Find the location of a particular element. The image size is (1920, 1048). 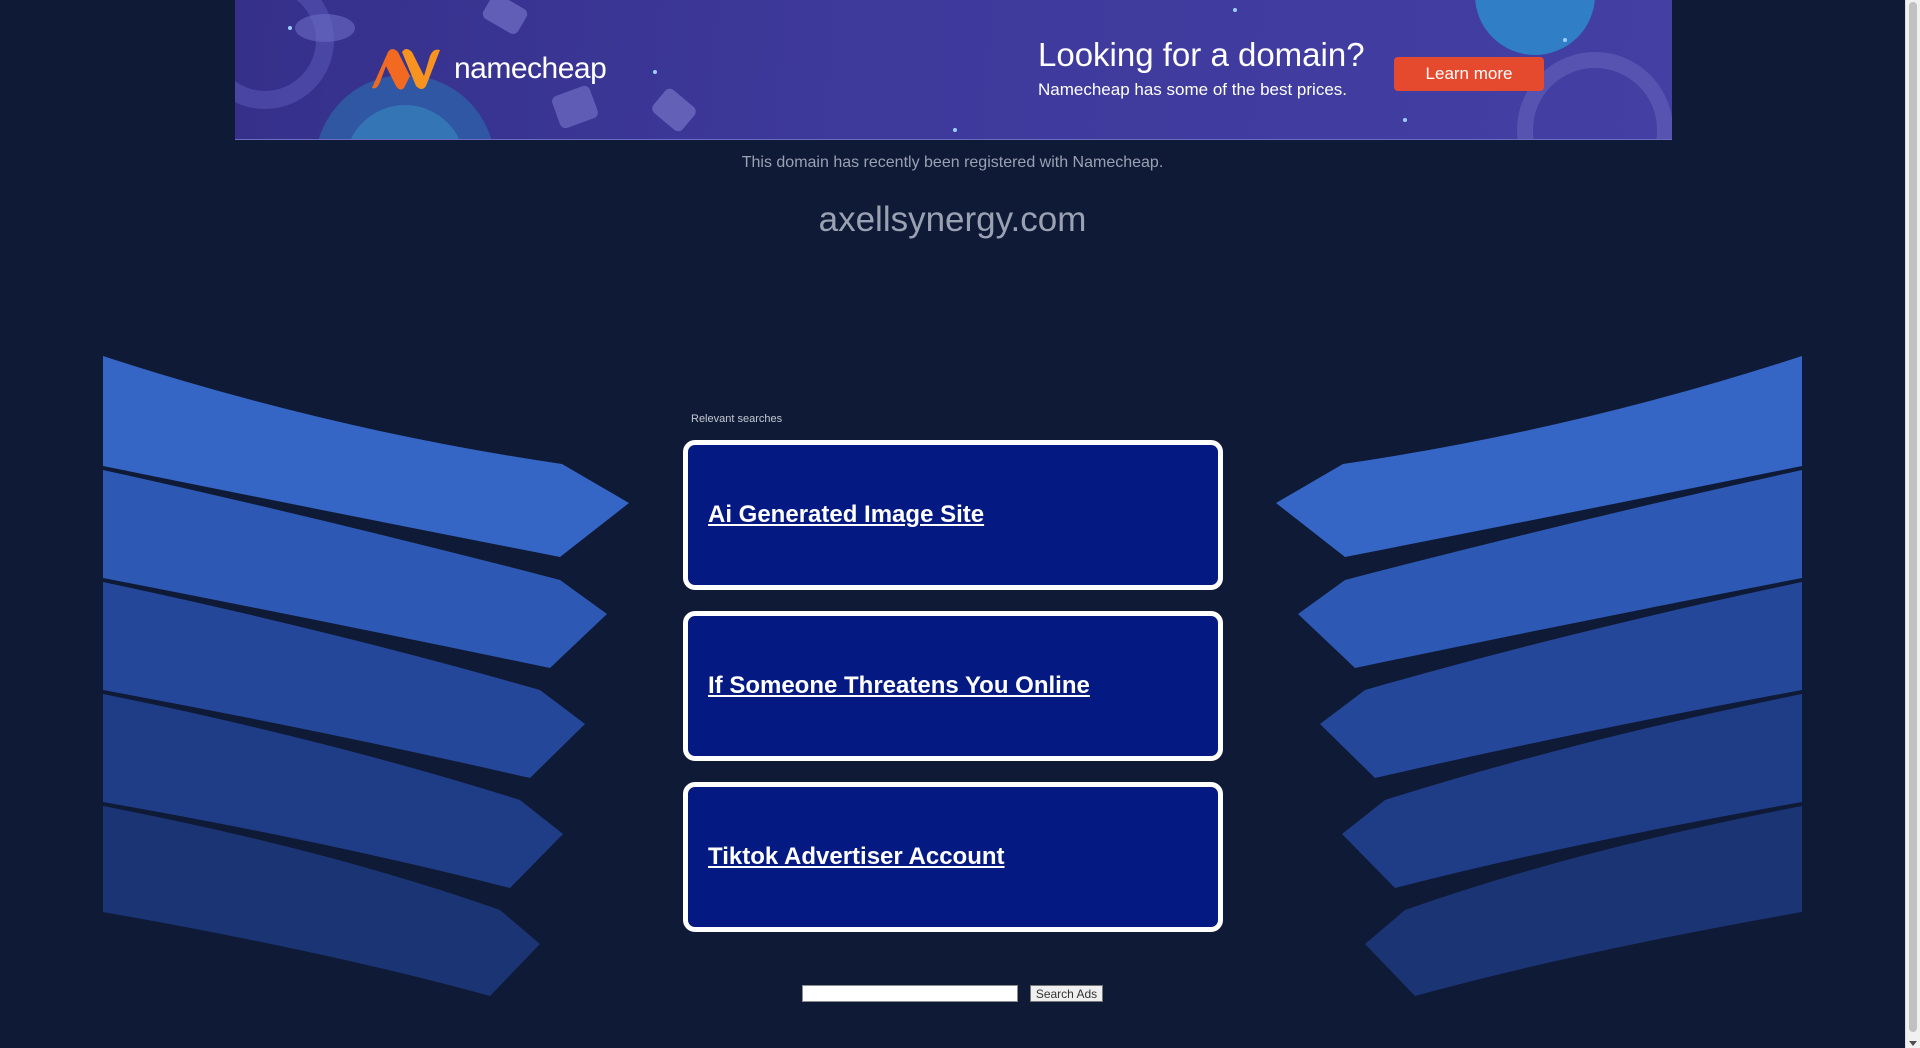

namecheap-logo: namecheap is located at coordinates (488, 69).